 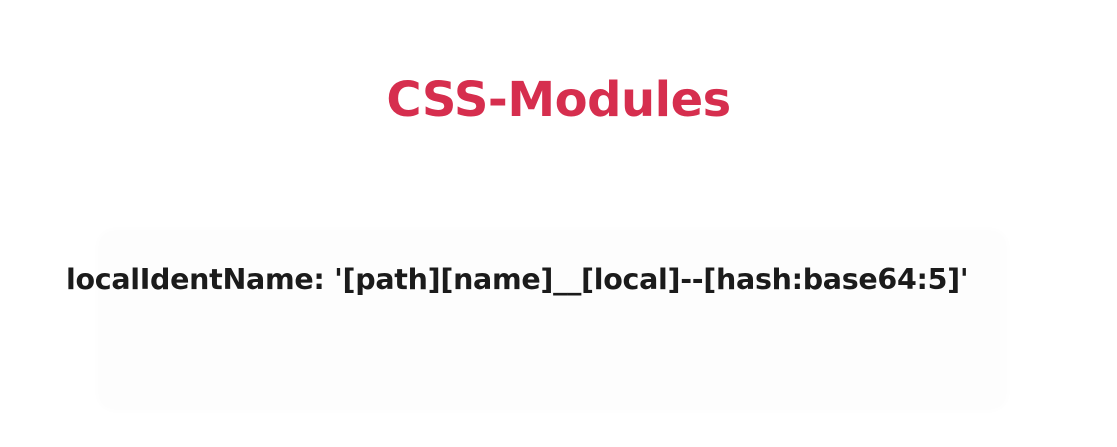 I want to click on slide-title: CSS-Modules, so click(x=558, y=100).